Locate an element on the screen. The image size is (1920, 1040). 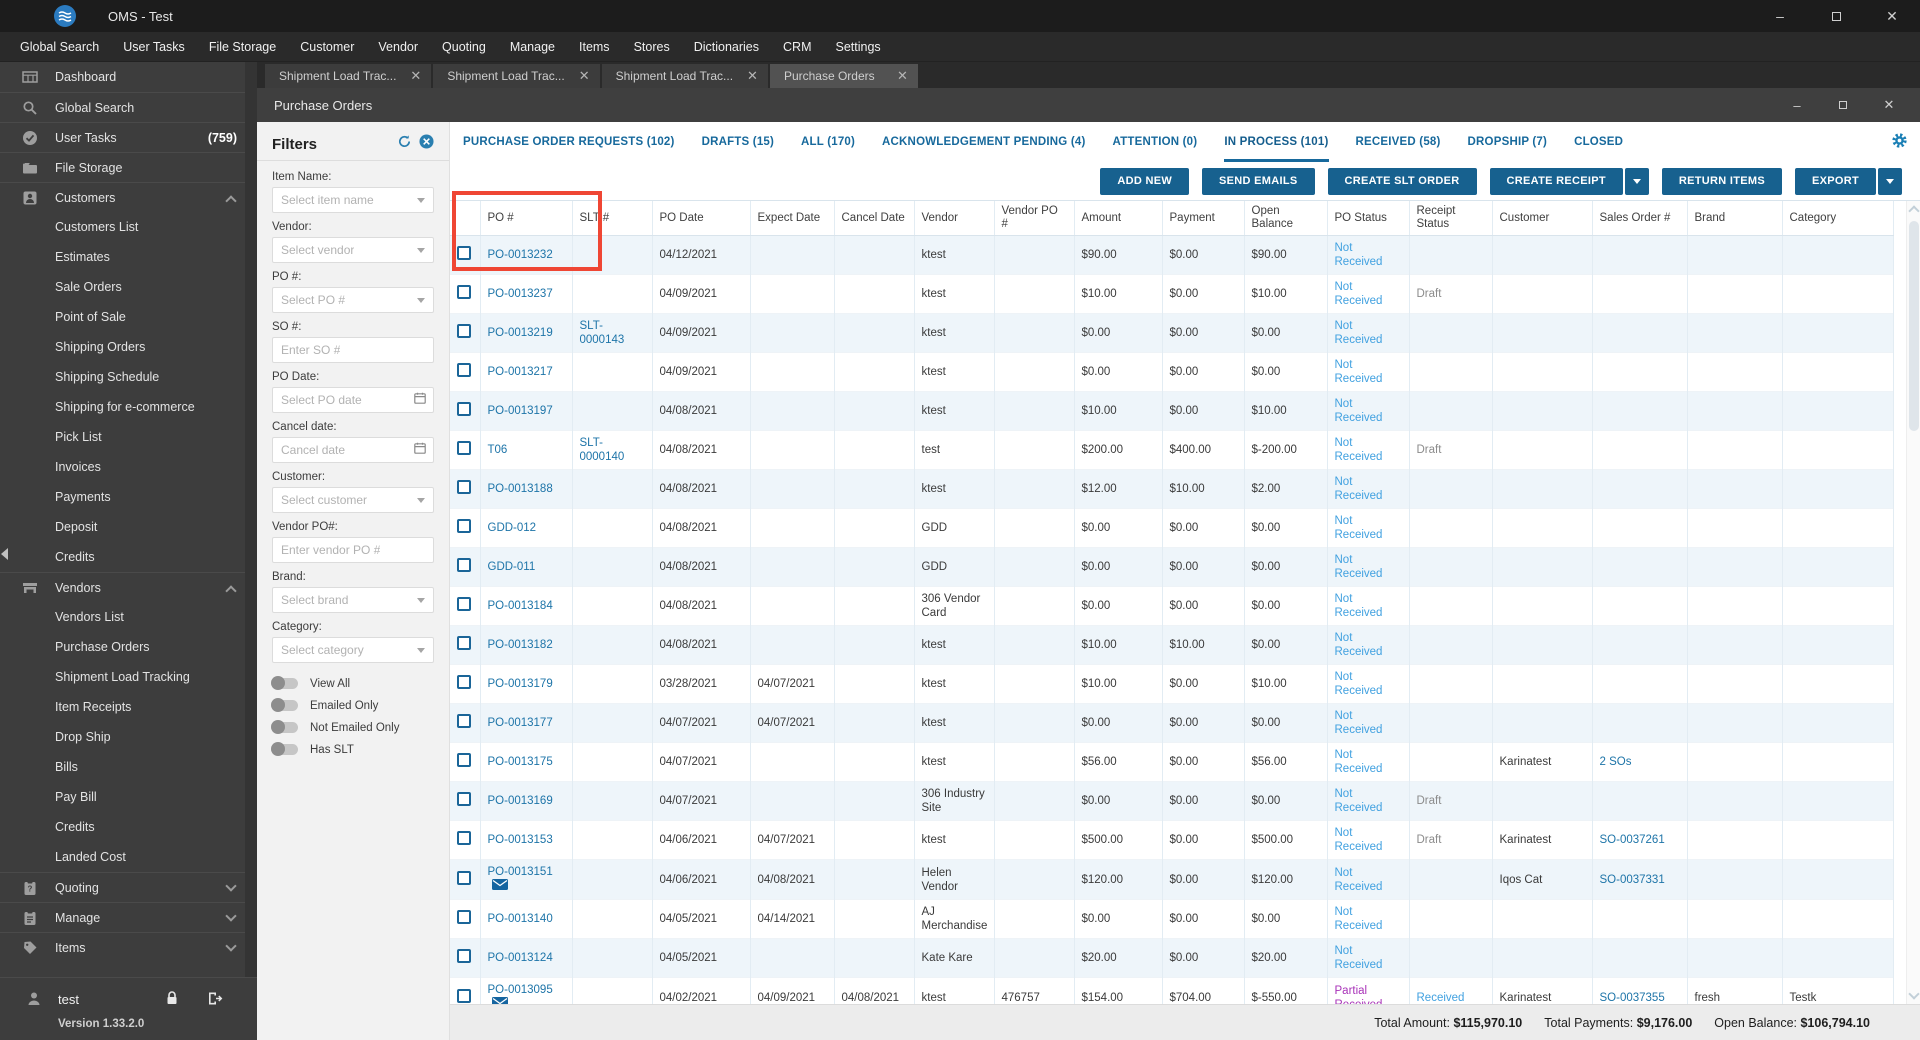
po-number-link: T06 is located at coordinates (498, 450).